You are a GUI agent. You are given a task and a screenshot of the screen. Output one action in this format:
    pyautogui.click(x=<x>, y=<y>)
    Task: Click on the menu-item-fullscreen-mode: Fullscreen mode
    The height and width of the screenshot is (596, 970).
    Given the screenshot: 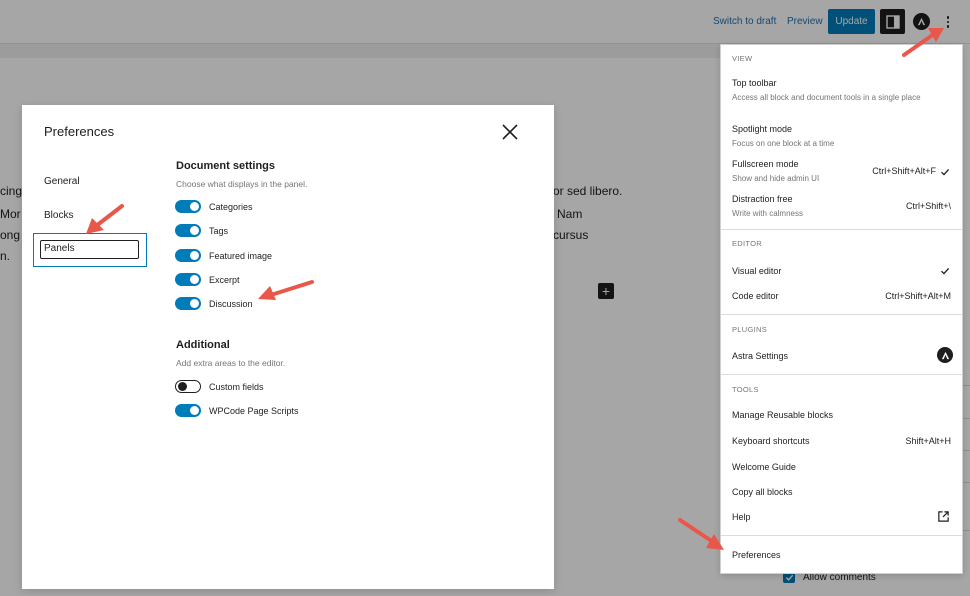 What is the action you would take?
    pyautogui.click(x=765, y=164)
    